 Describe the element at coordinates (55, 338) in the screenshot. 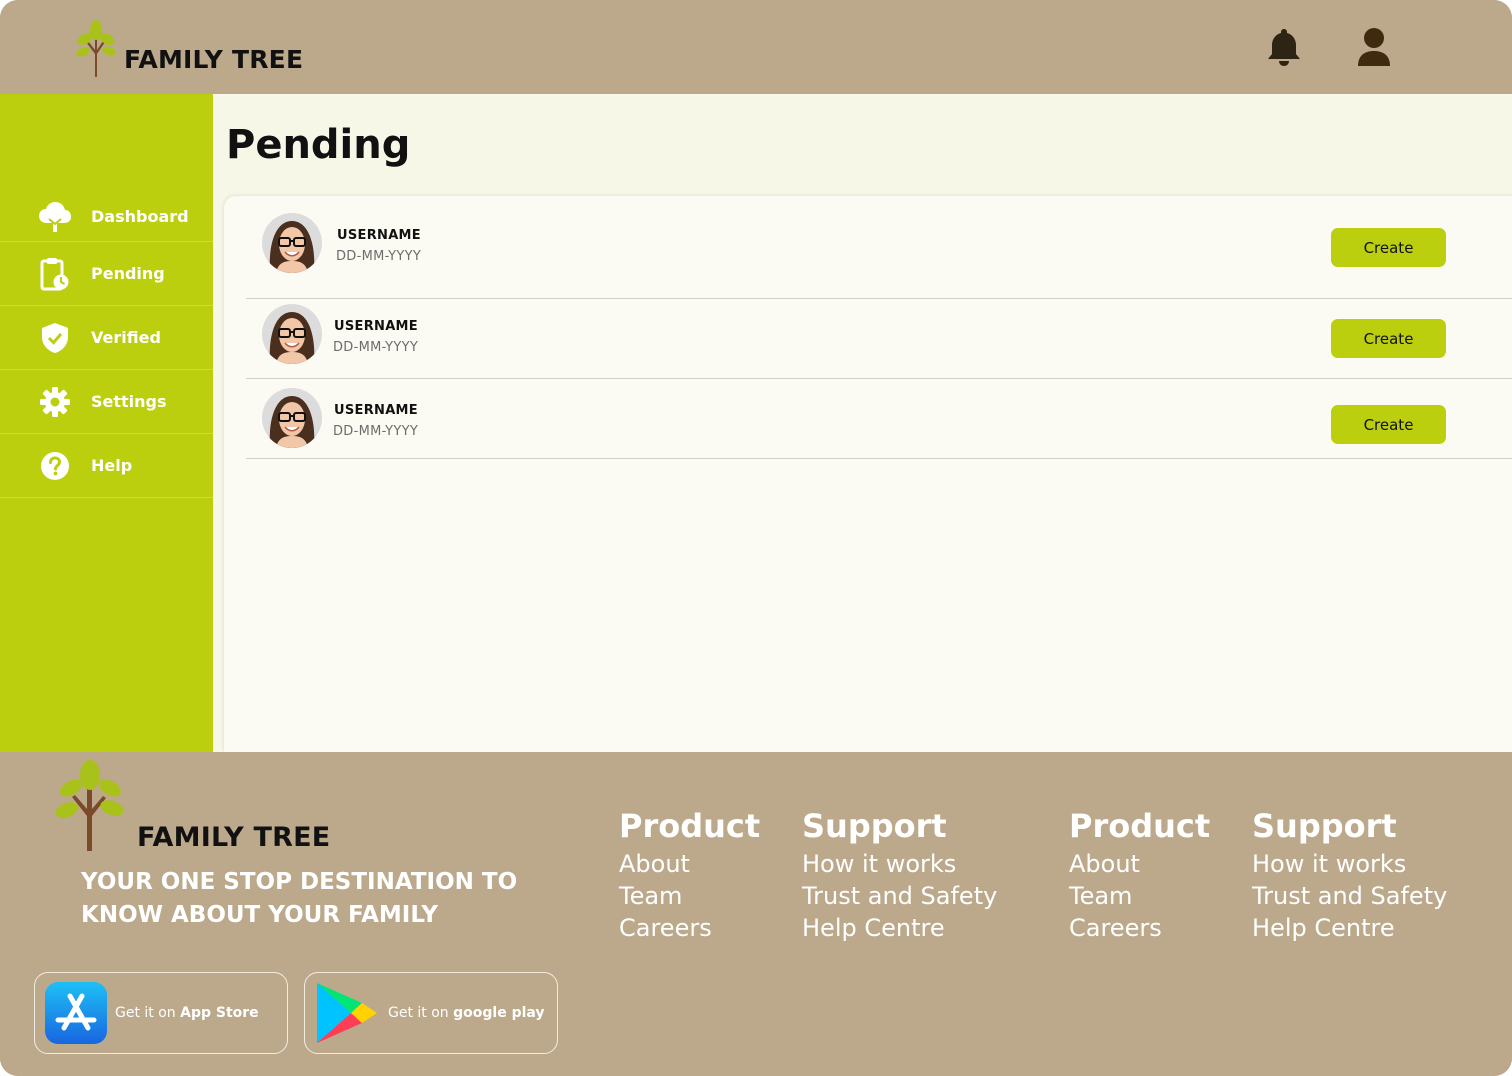

I see `shield-check-icon` at that location.